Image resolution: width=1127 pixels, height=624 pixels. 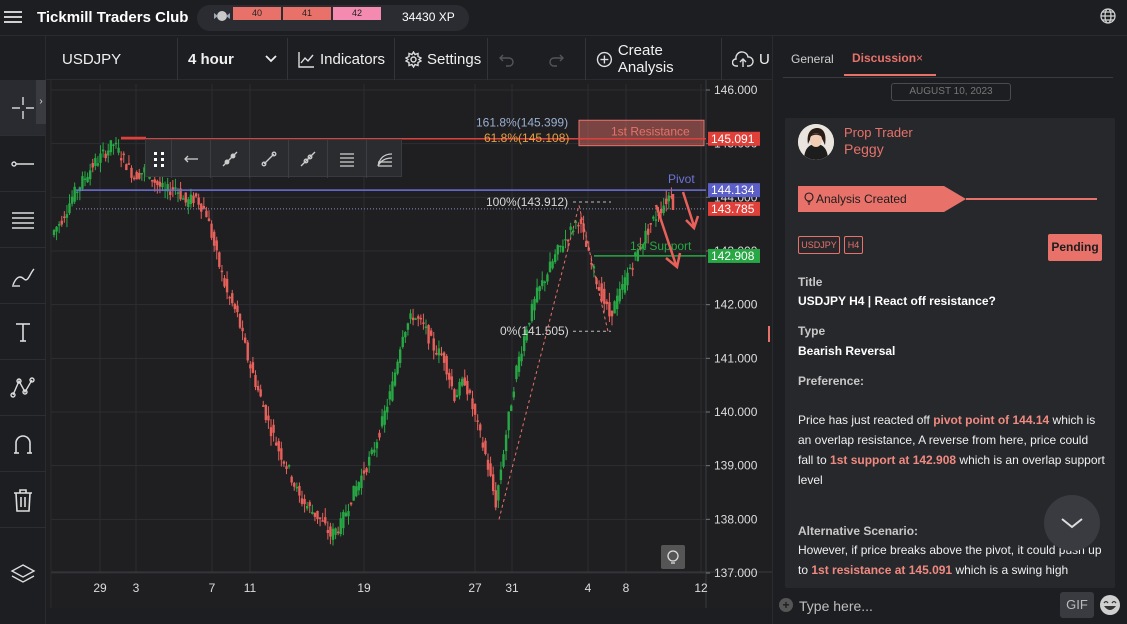 I want to click on float-tool-arrow, so click(x=191, y=159).